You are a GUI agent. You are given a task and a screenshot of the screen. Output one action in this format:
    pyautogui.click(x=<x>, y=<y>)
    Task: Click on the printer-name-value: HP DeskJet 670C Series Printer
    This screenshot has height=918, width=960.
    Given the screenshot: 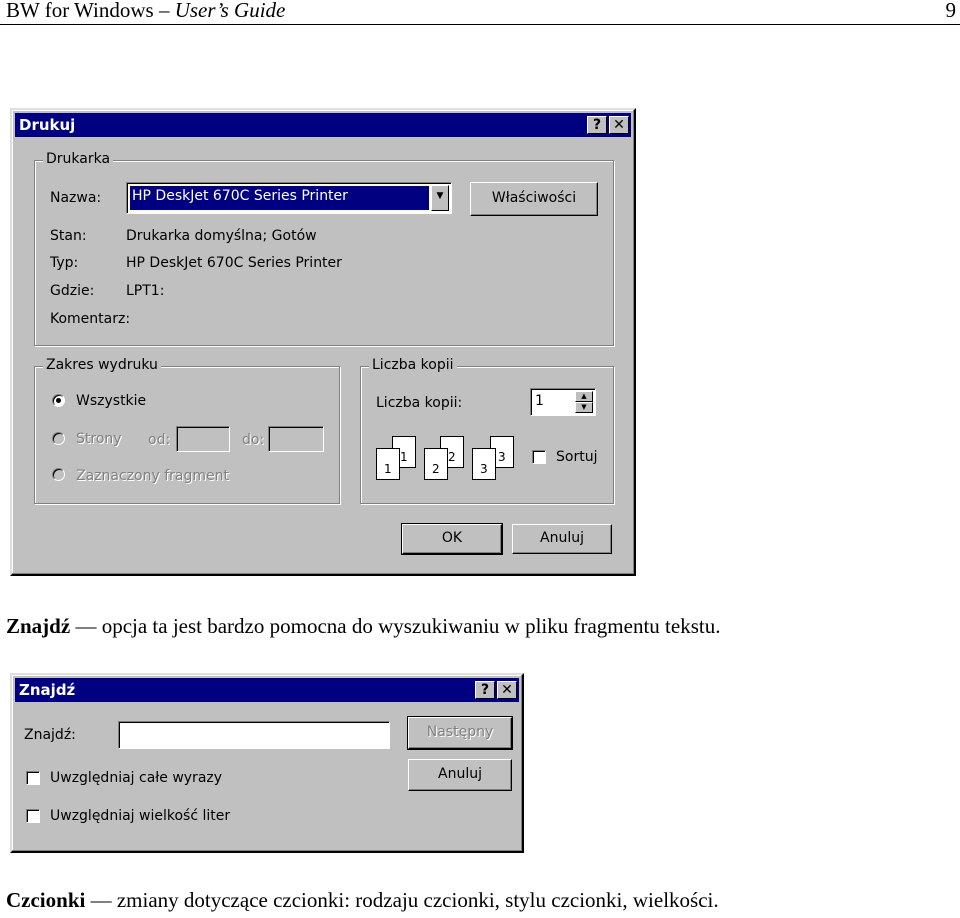 What is the action you would take?
    pyautogui.click(x=279, y=198)
    